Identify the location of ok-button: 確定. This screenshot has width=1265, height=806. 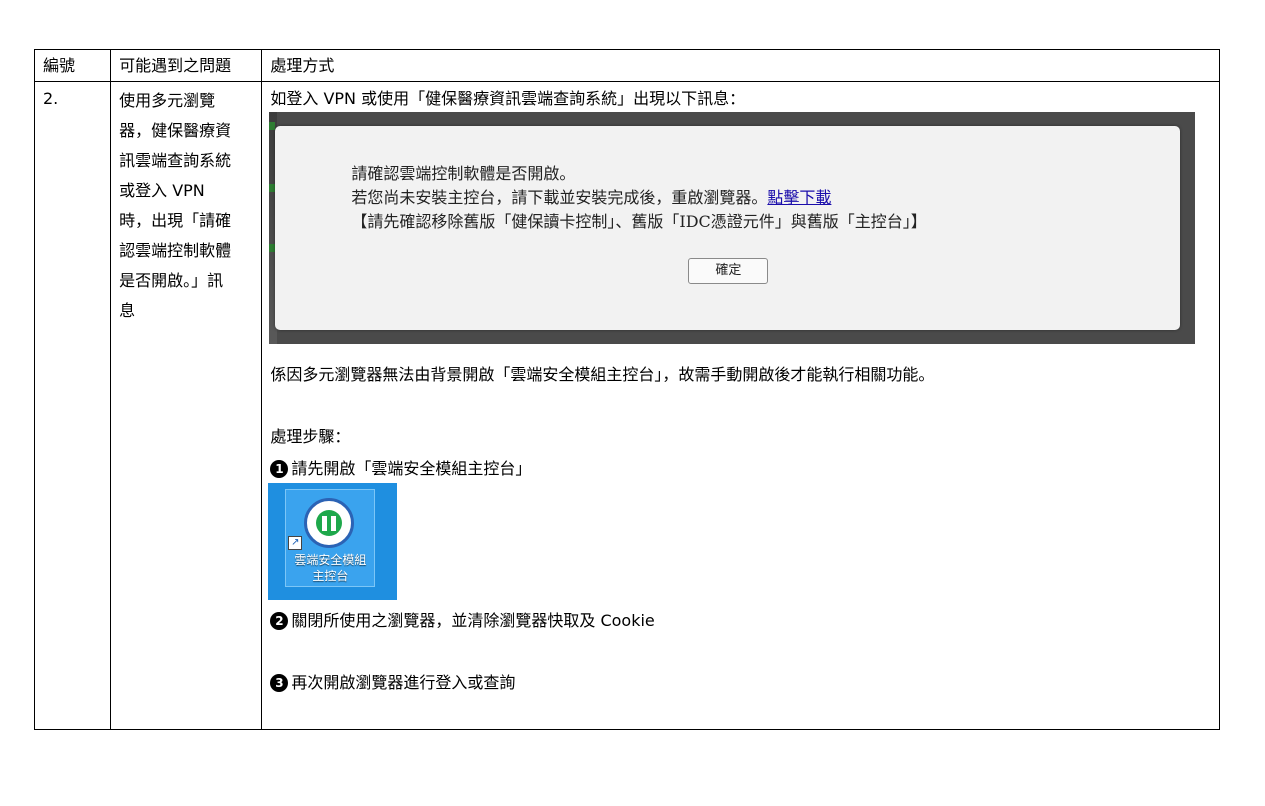
(728, 271).